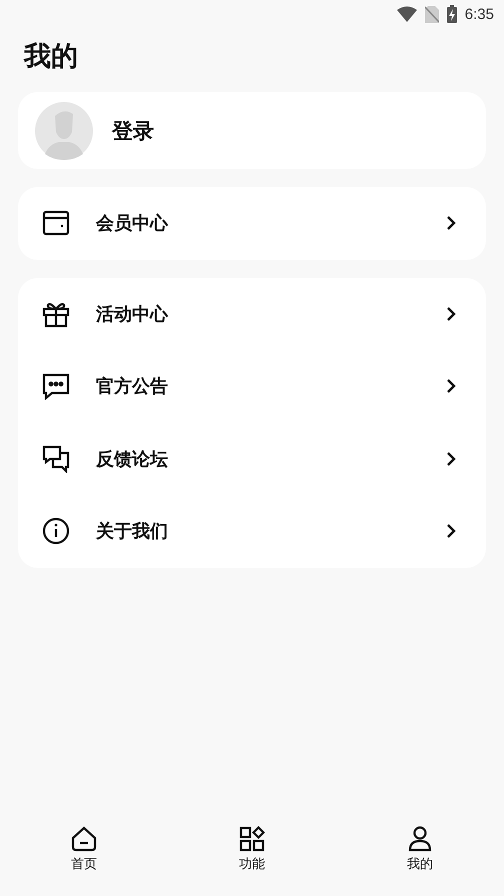  Describe the element at coordinates (479, 14) in the screenshot. I see `status-time: 6:35` at that location.